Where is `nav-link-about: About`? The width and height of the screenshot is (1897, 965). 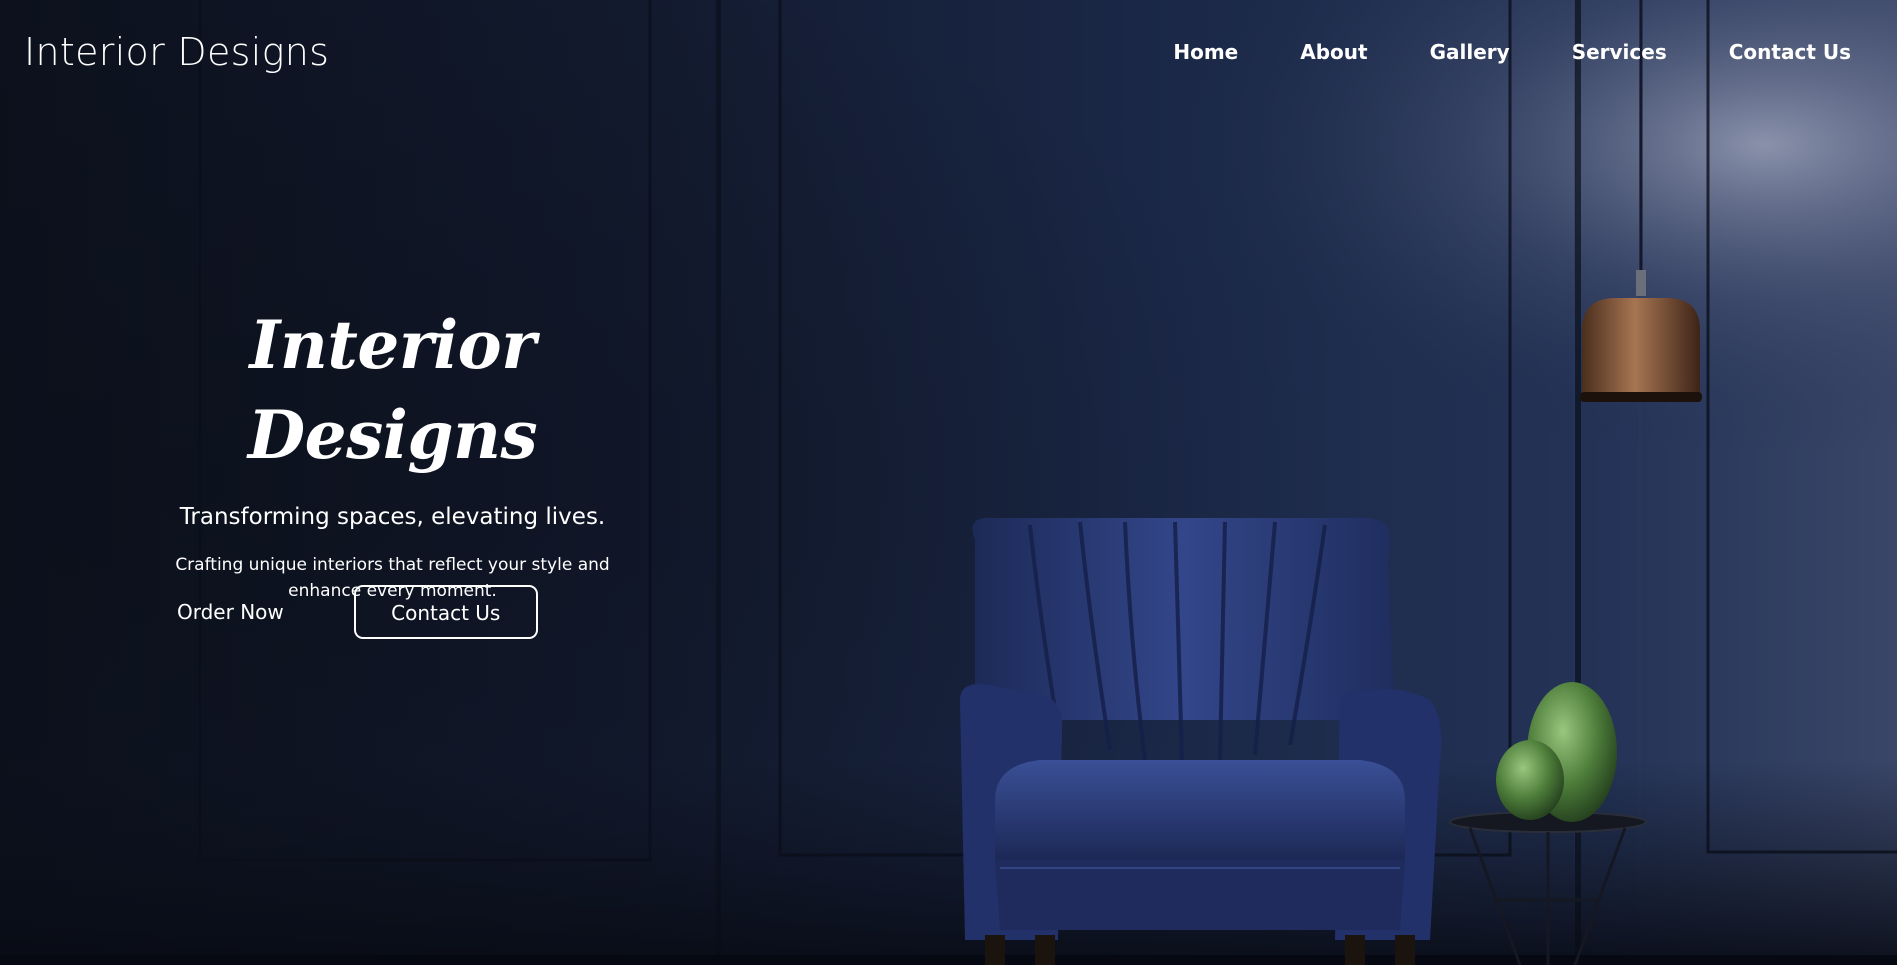 nav-link-about: About is located at coordinates (1333, 52).